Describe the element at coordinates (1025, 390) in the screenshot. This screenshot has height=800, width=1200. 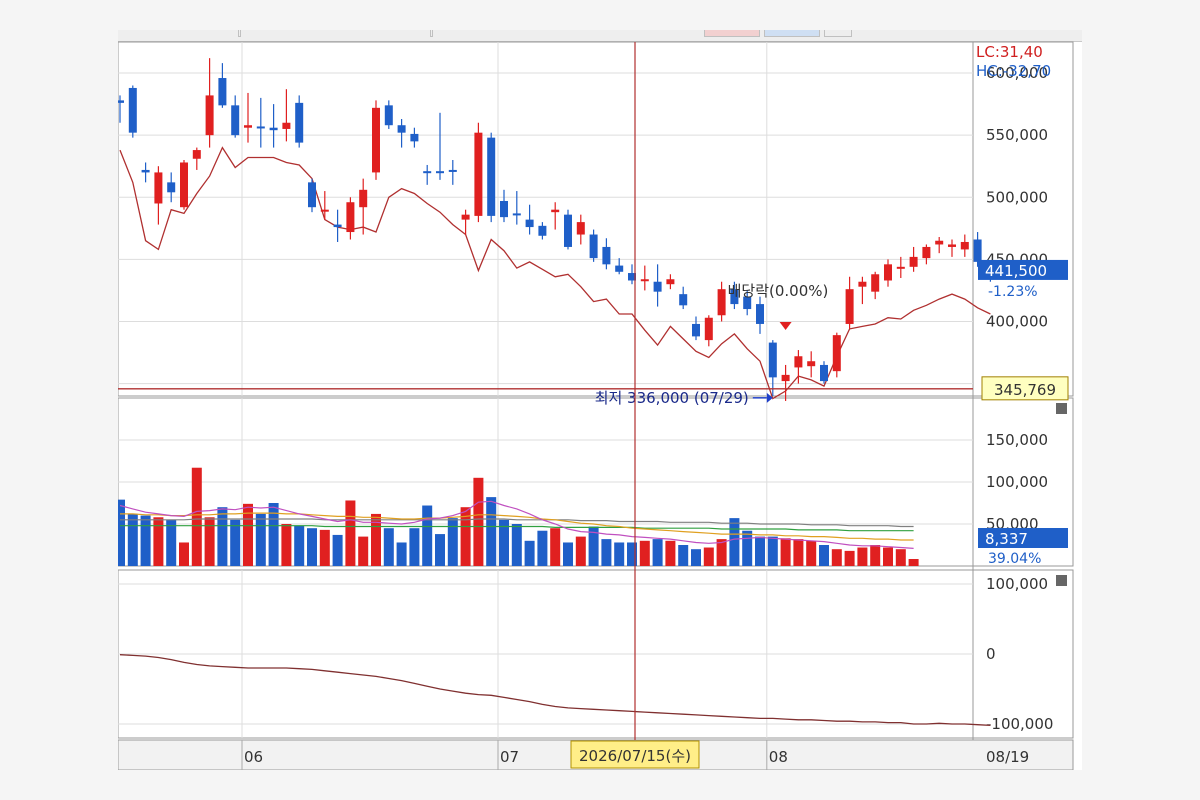
I see `low-price-label: 345,769` at that location.